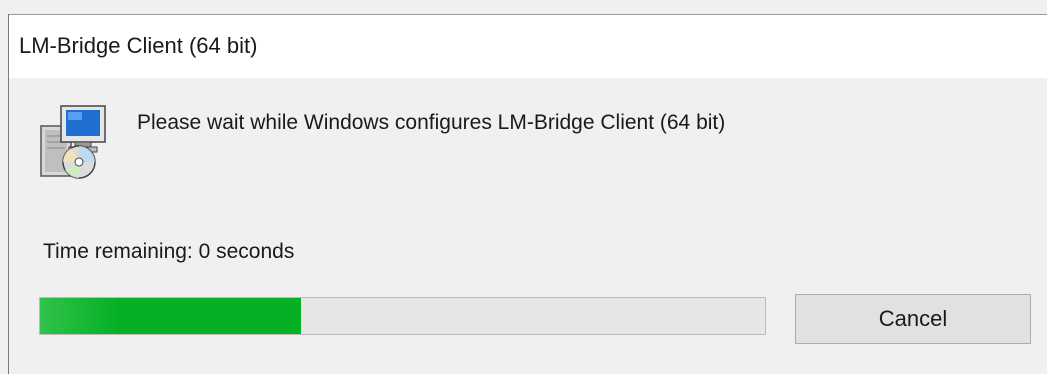 The image size is (1047, 374). I want to click on window-title: LM-Bridge Client (64 bit), so click(138, 45).